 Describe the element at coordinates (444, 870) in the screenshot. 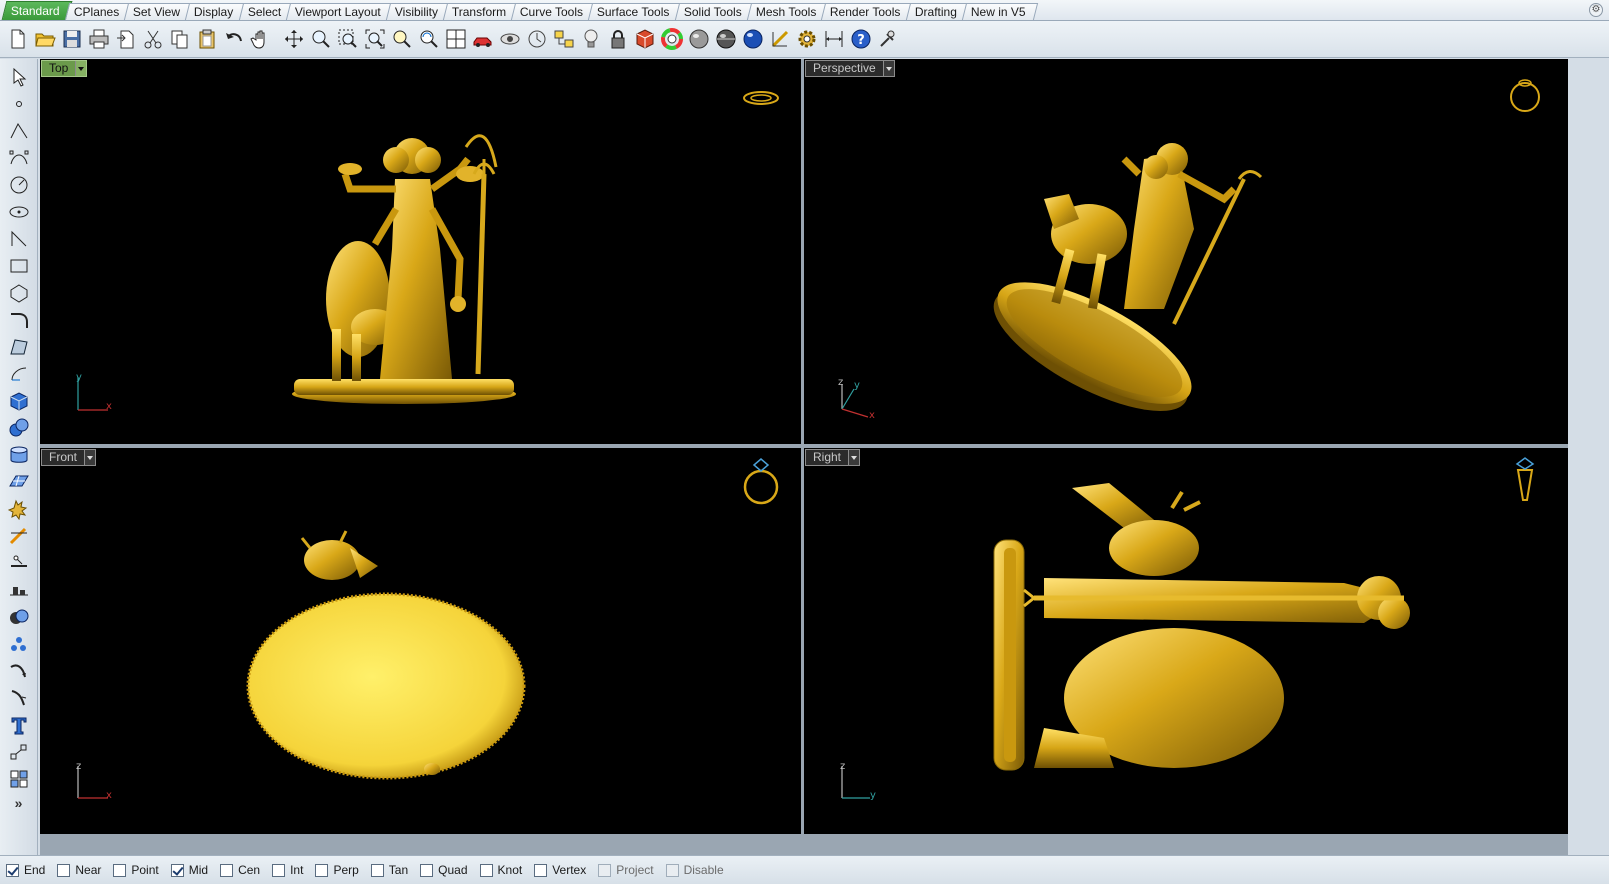

I see `osnap-quad: Quad` at that location.